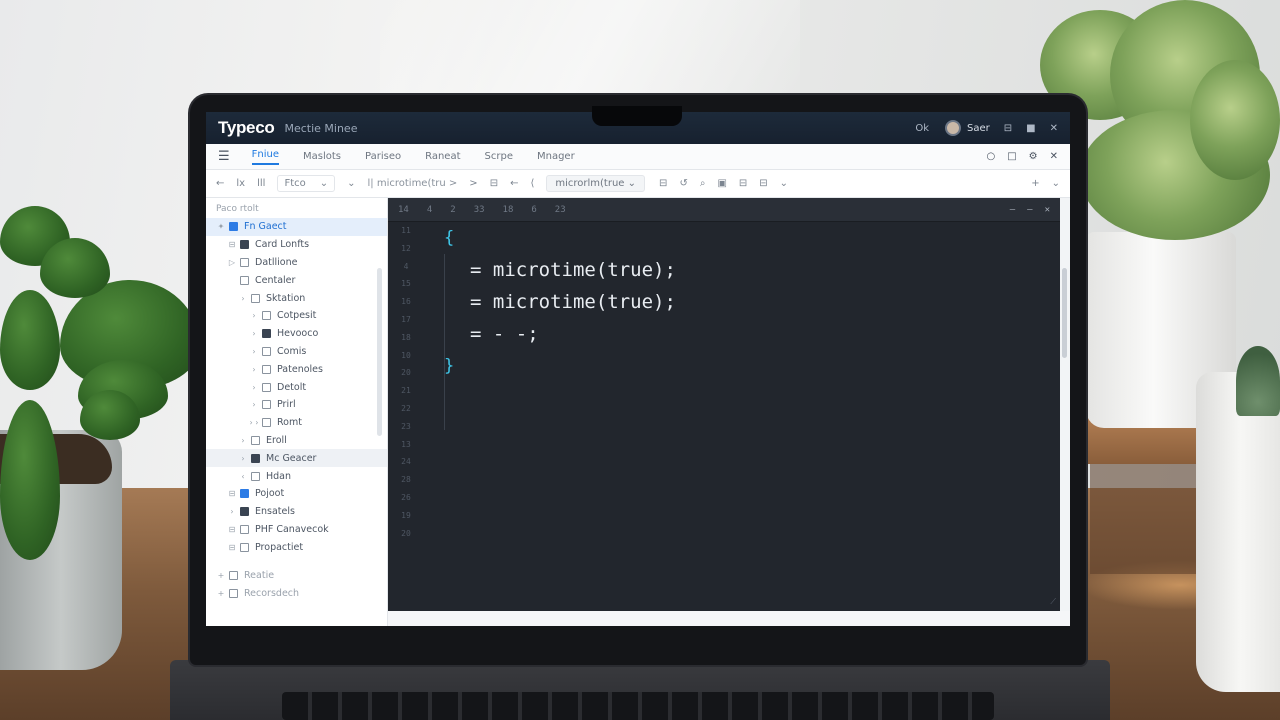  Describe the element at coordinates (296, 405) in the screenshot. I see `tree-item: › Prirl` at that location.